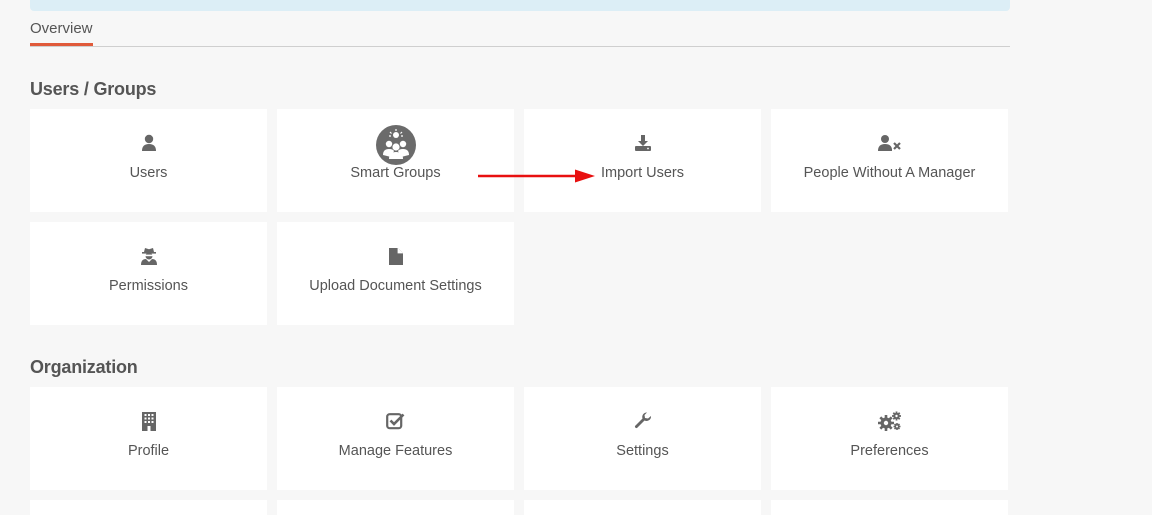  What do you see at coordinates (148, 273) in the screenshot?
I see `tile-permissions: Permissions` at bounding box center [148, 273].